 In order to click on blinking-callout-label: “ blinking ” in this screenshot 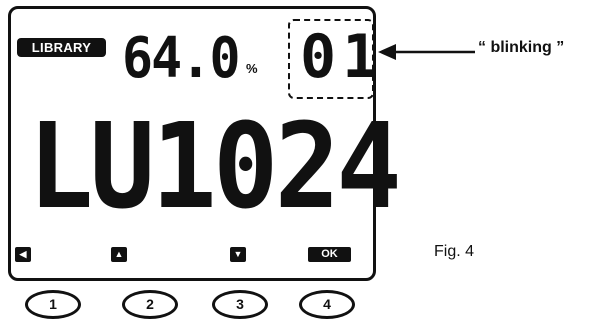, I will do `click(521, 47)`.